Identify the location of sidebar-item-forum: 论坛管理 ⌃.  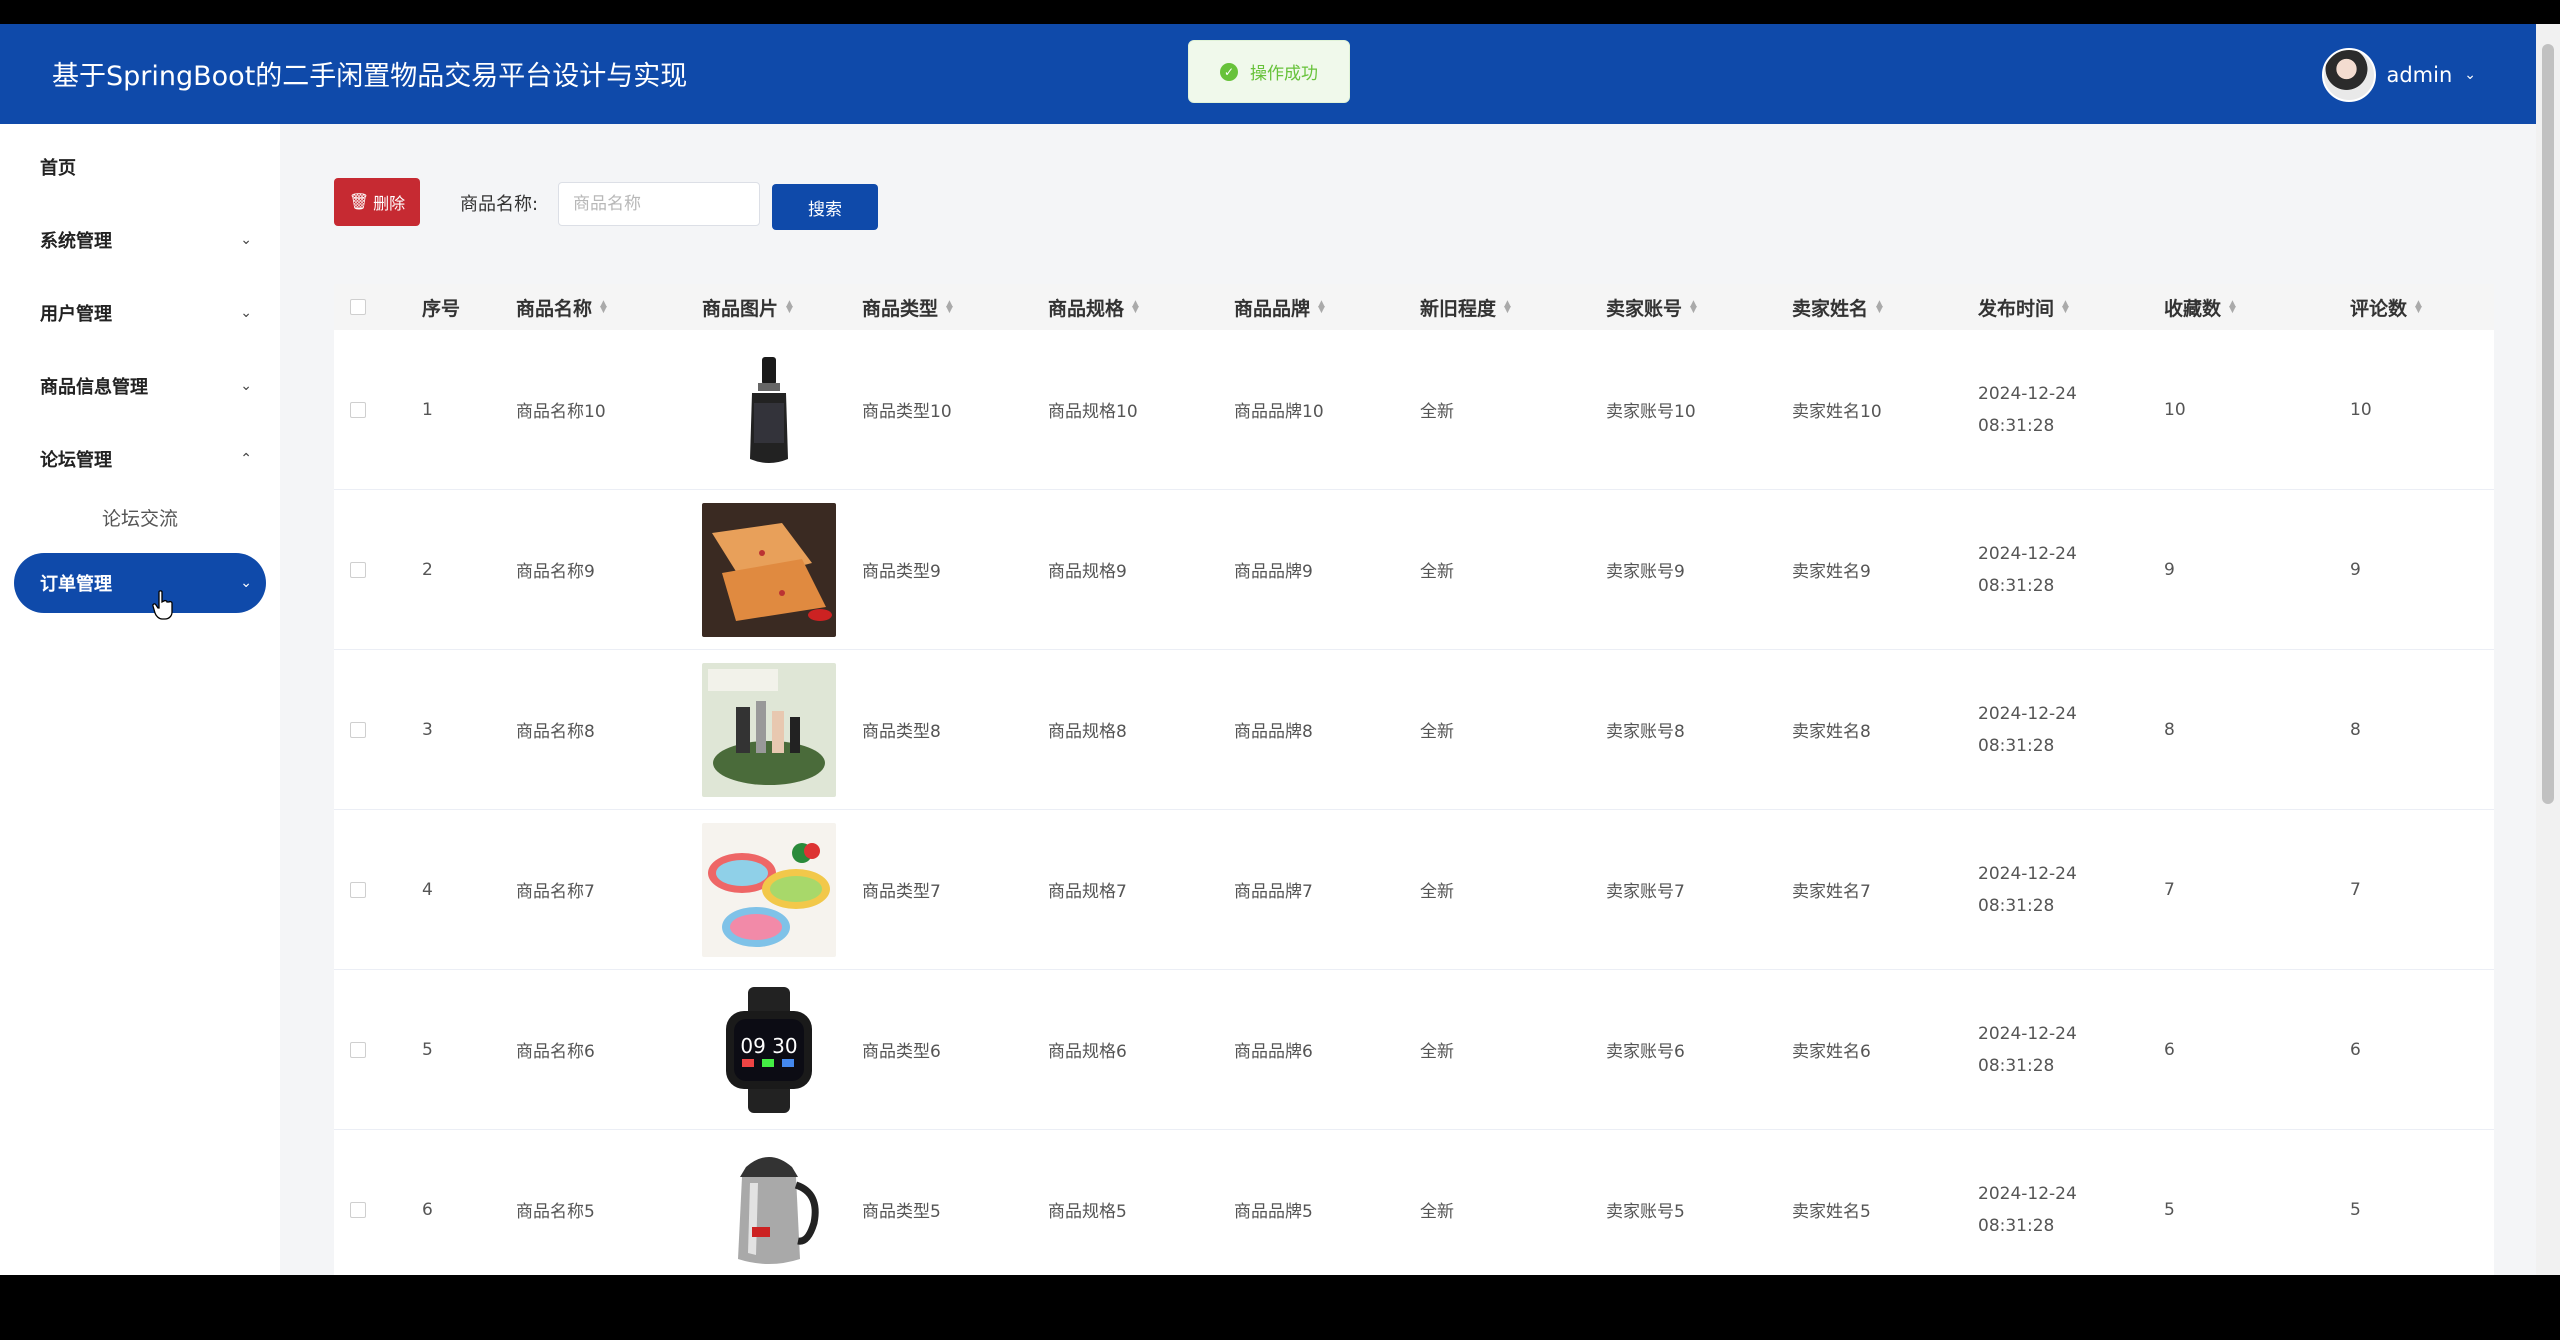
(140, 459).